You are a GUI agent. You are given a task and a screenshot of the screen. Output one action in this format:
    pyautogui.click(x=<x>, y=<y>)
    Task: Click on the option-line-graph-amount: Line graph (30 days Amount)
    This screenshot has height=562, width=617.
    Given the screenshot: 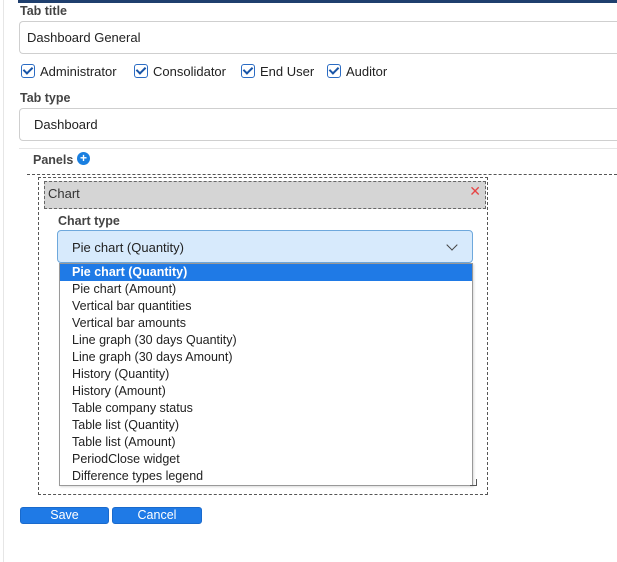 What is the action you would take?
    pyautogui.click(x=266, y=357)
    